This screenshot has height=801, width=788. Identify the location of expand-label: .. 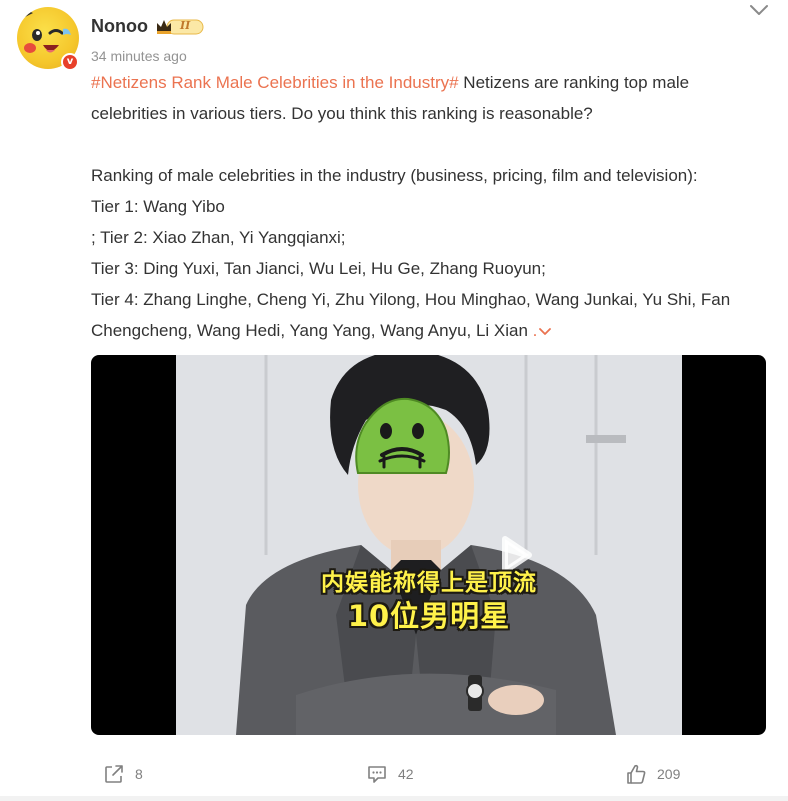
(535, 330).